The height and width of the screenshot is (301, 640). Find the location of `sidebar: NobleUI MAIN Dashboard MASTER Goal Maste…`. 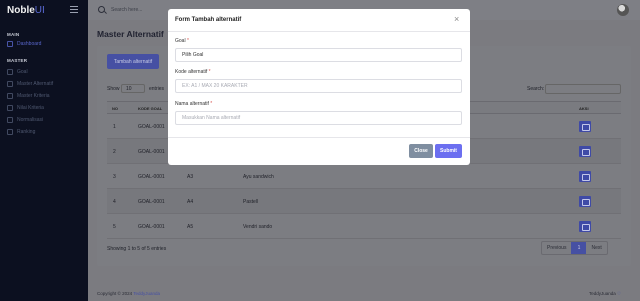

sidebar: NobleUI MAIN Dashboard MASTER Goal Maste… is located at coordinates (44, 150).